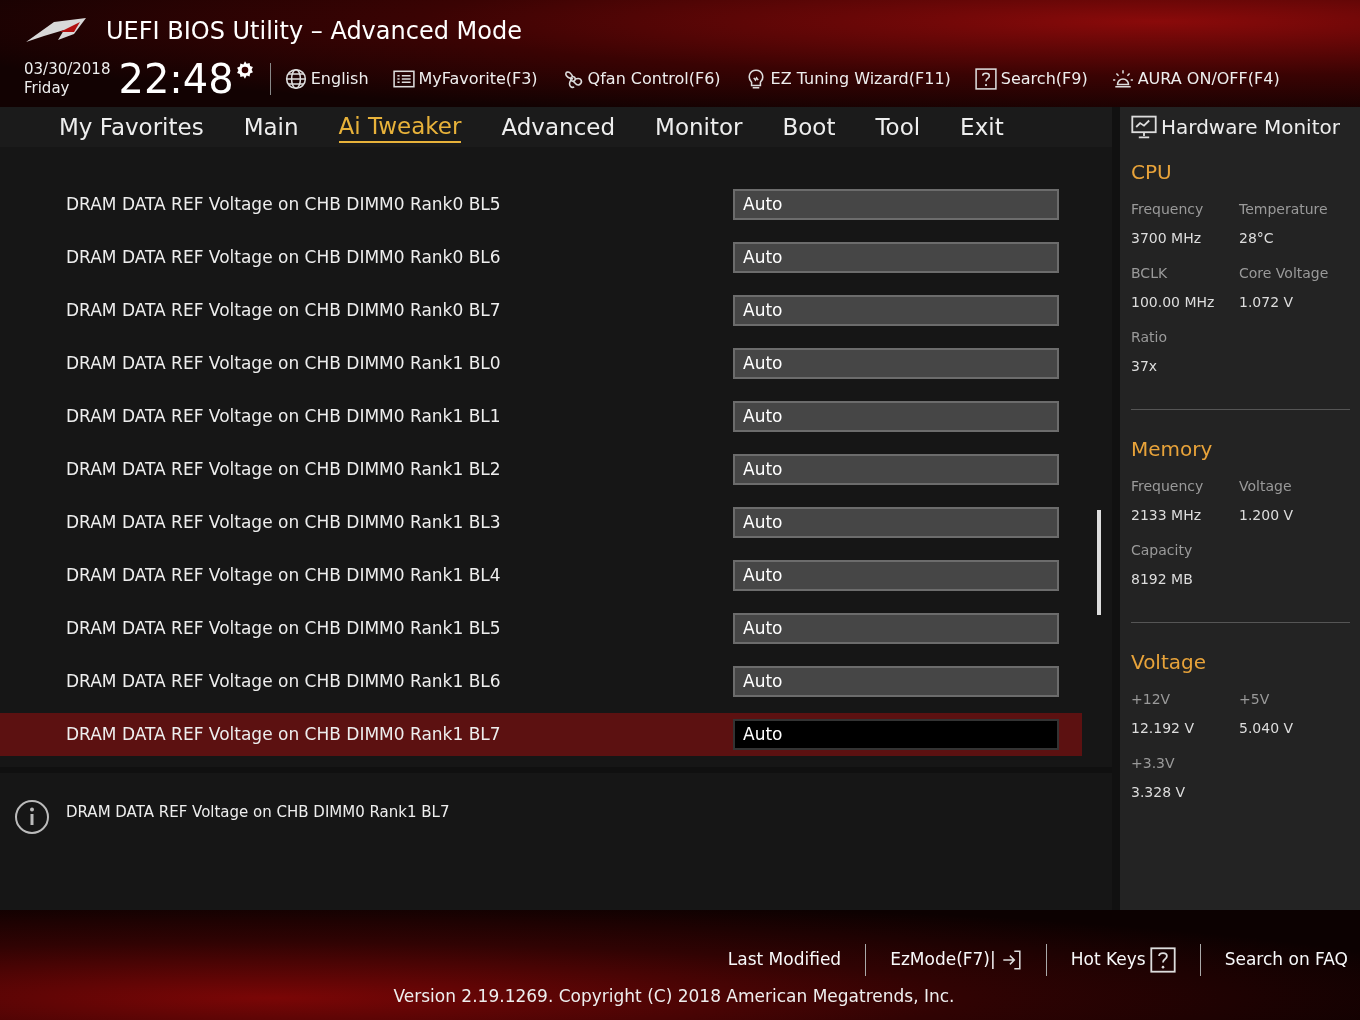 Image resolution: width=1360 pixels, height=1020 pixels. What do you see at coordinates (556, 575) in the screenshot?
I see `setting-row: DRAM DATA REF Voltage on CHB DIMM0 Rank1 BL4 Auto` at bounding box center [556, 575].